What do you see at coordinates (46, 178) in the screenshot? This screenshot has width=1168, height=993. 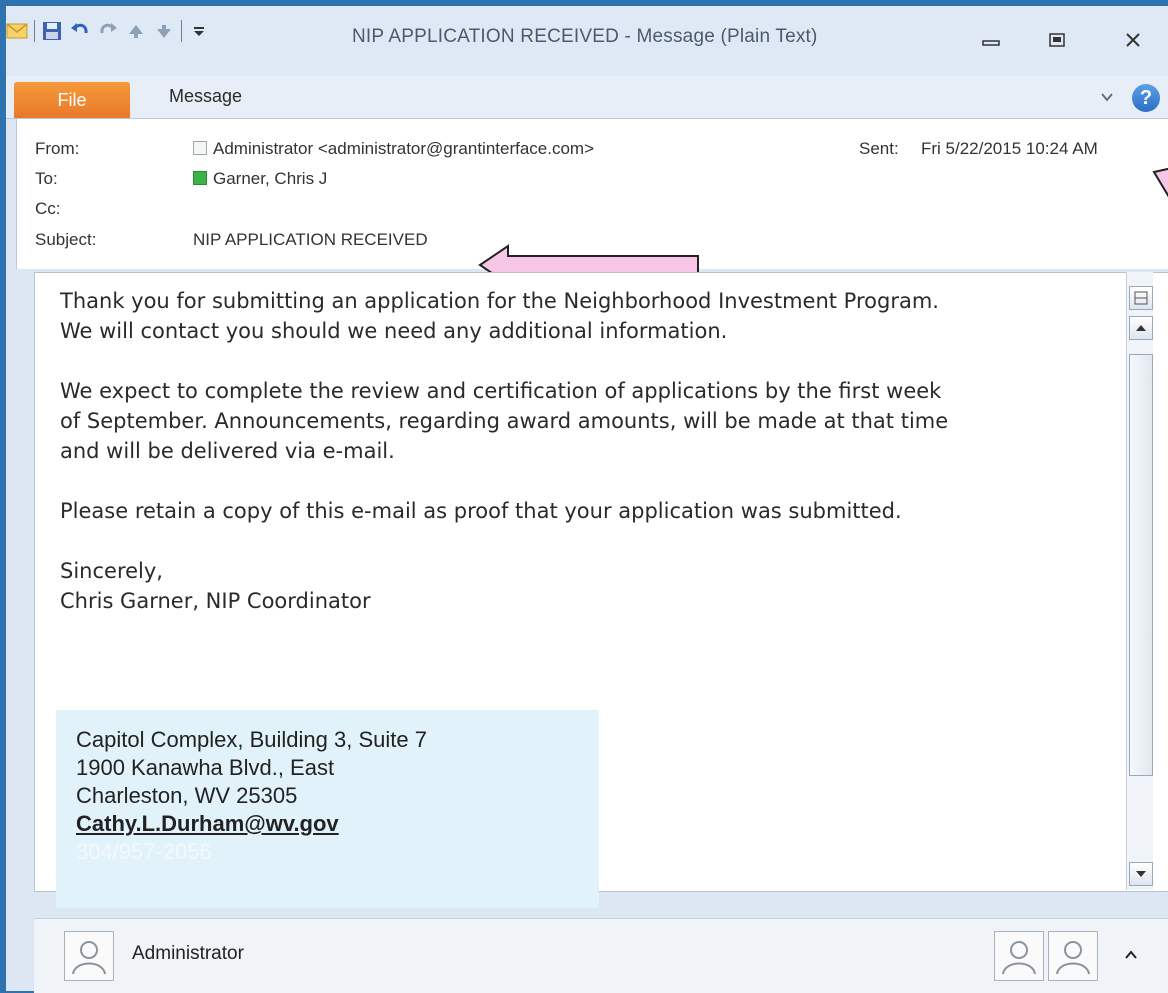 I see `to-label: To:` at bounding box center [46, 178].